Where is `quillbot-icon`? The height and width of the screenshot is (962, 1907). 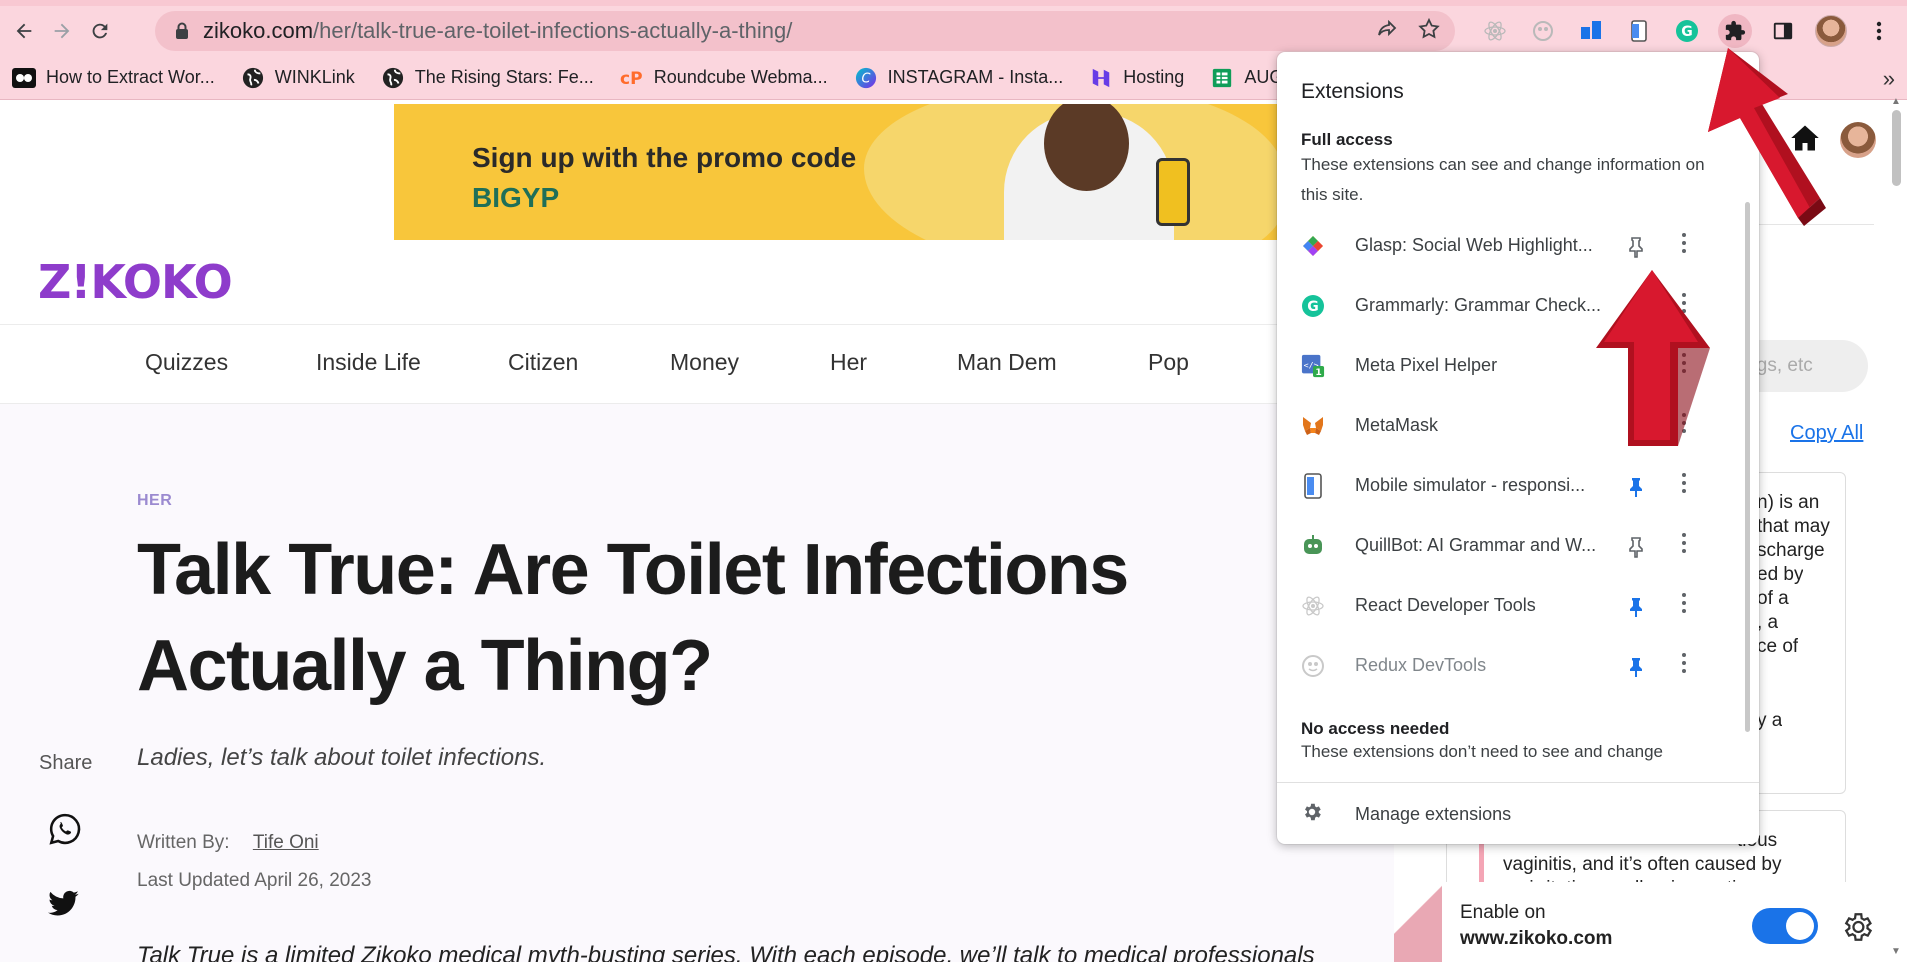 quillbot-icon is located at coordinates (1313, 546).